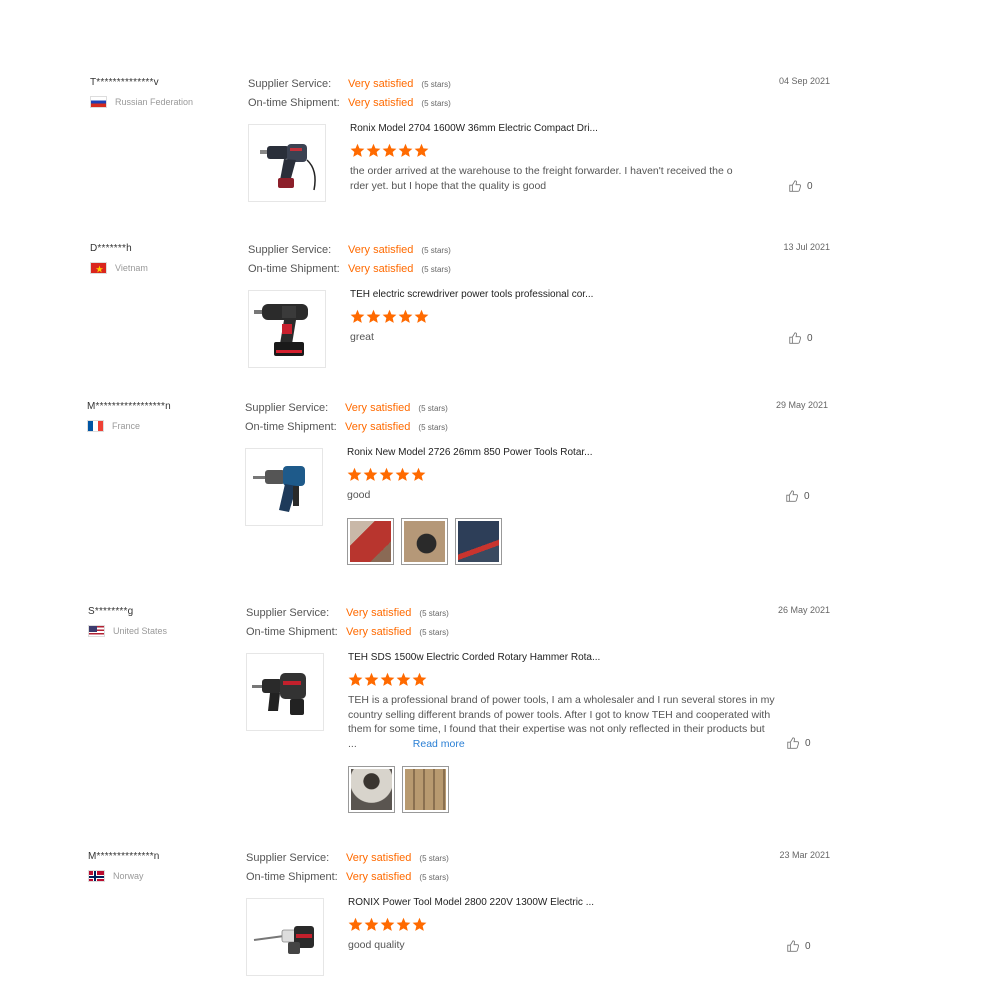 The width and height of the screenshot is (1000, 1000). Describe the element at coordinates (96, 876) in the screenshot. I see `norway-flag-icon` at that location.